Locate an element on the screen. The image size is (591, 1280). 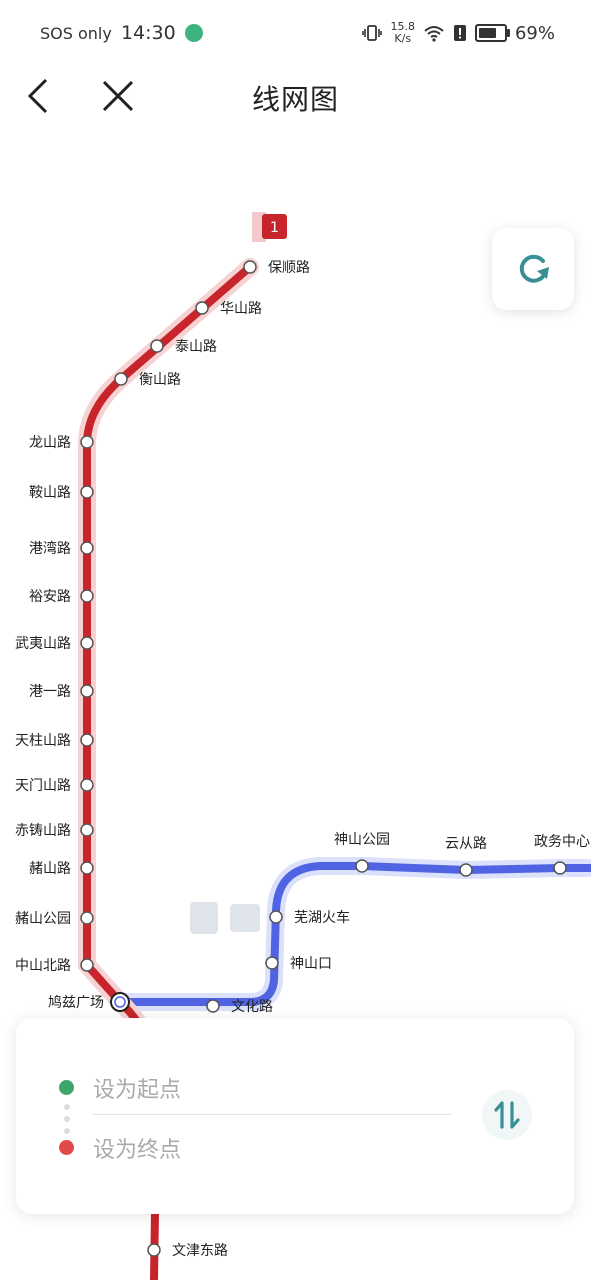
station-label: 神山口 is located at coordinates (311, 964).